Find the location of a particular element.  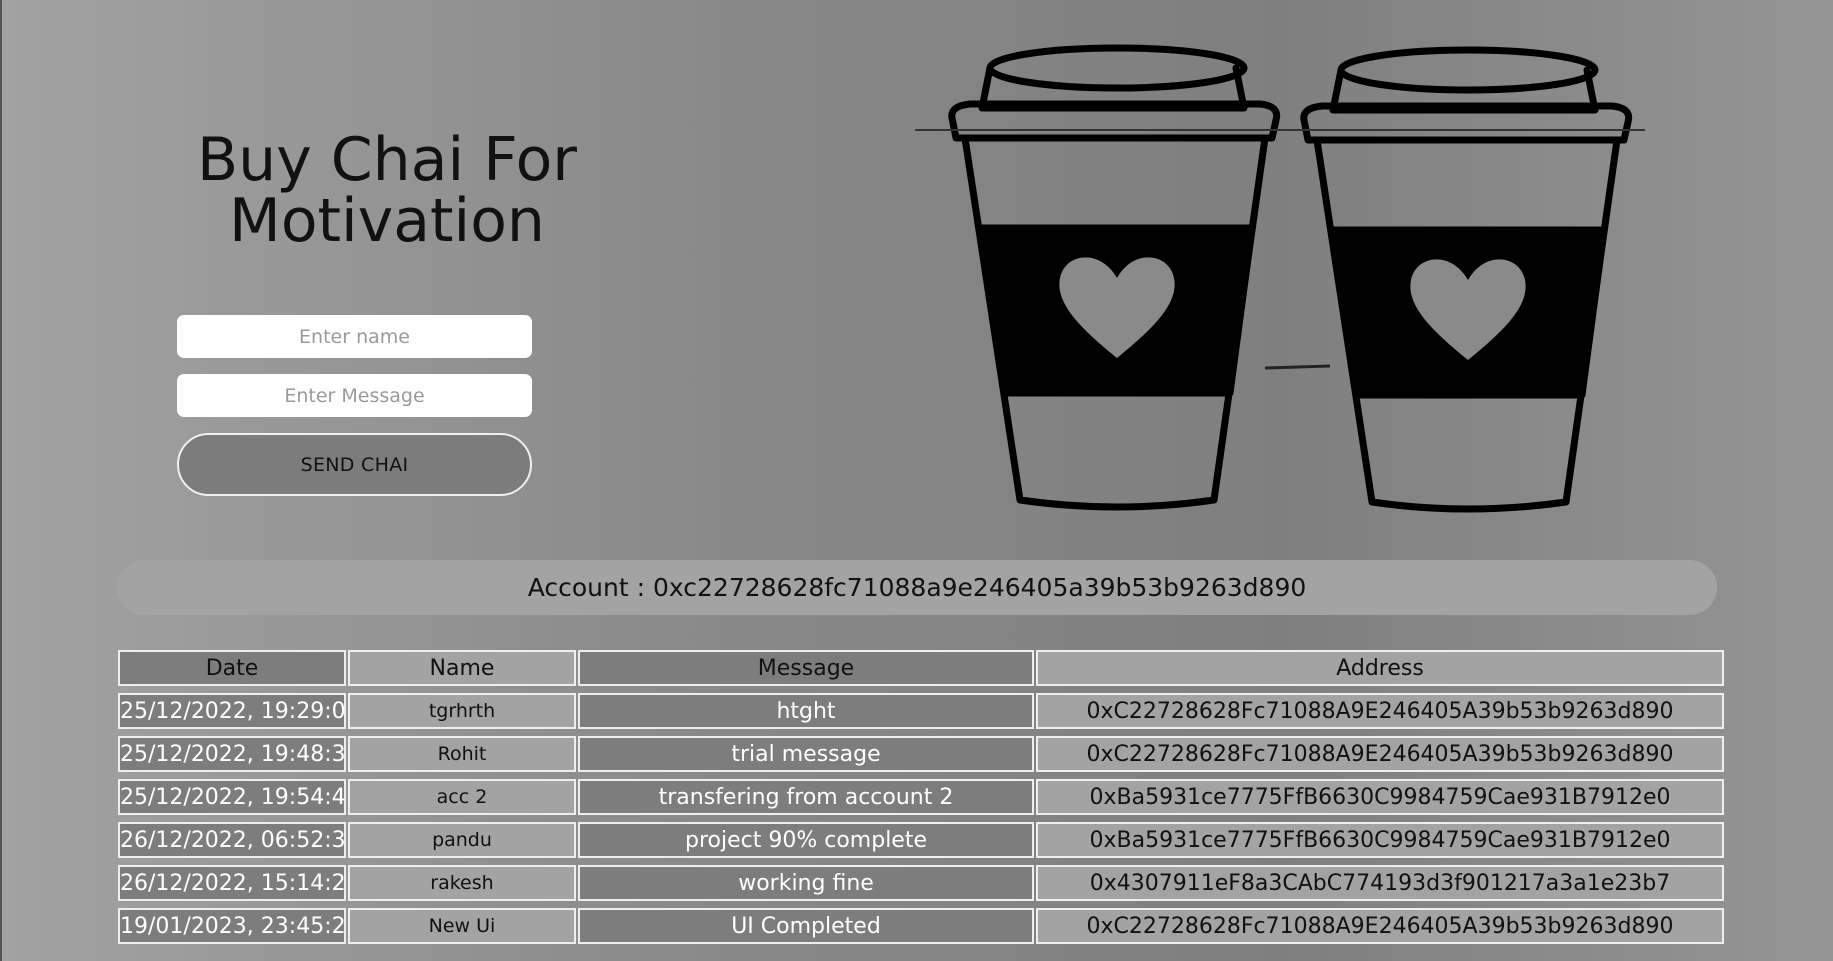

cell-name: tgrhrth is located at coordinates (462, 711).